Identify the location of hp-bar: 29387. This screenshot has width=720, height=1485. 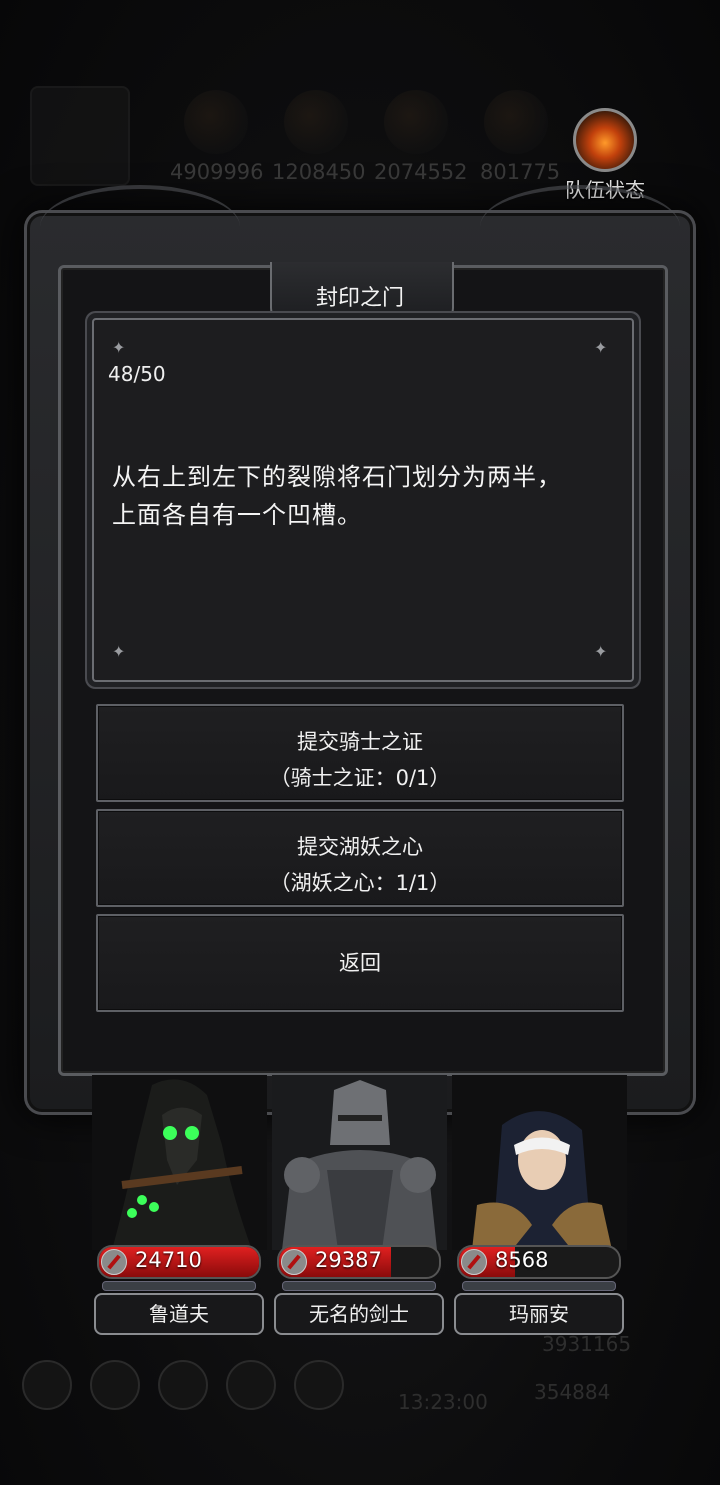
(359, 1262).